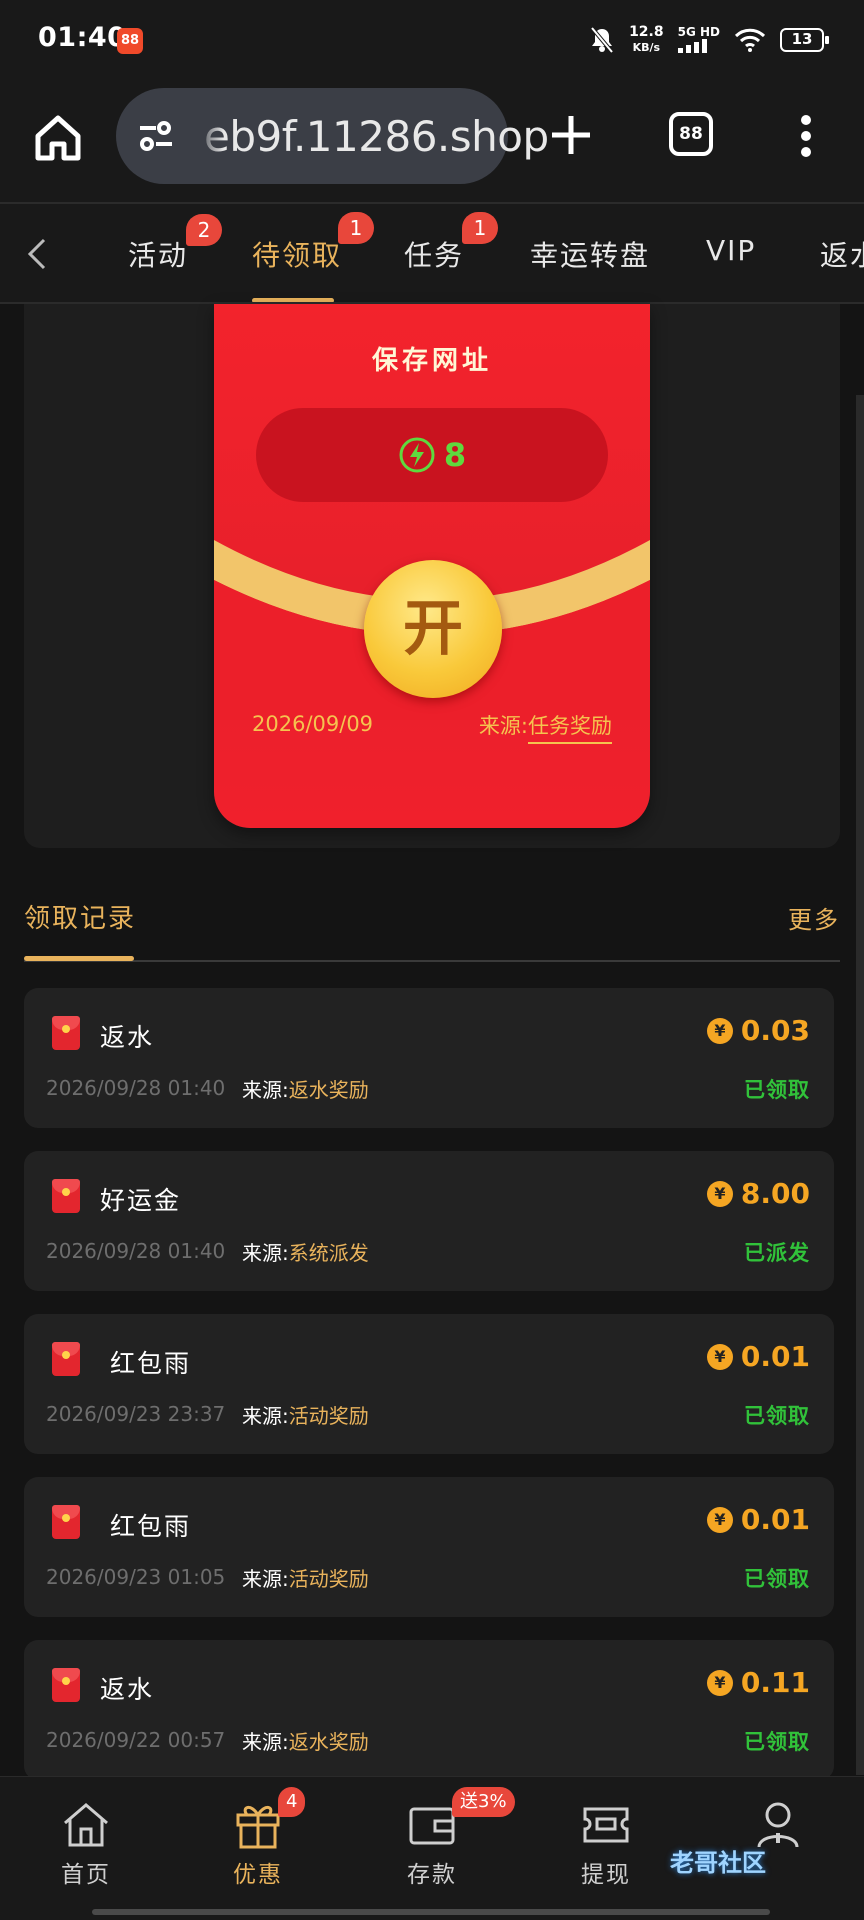 This screenshot has width=864, height=1920. What do you see at coordinates (646, 39) in the screenshot?
I see `net-speed: 12.8 KB/s` at bounding box center [646, 39].